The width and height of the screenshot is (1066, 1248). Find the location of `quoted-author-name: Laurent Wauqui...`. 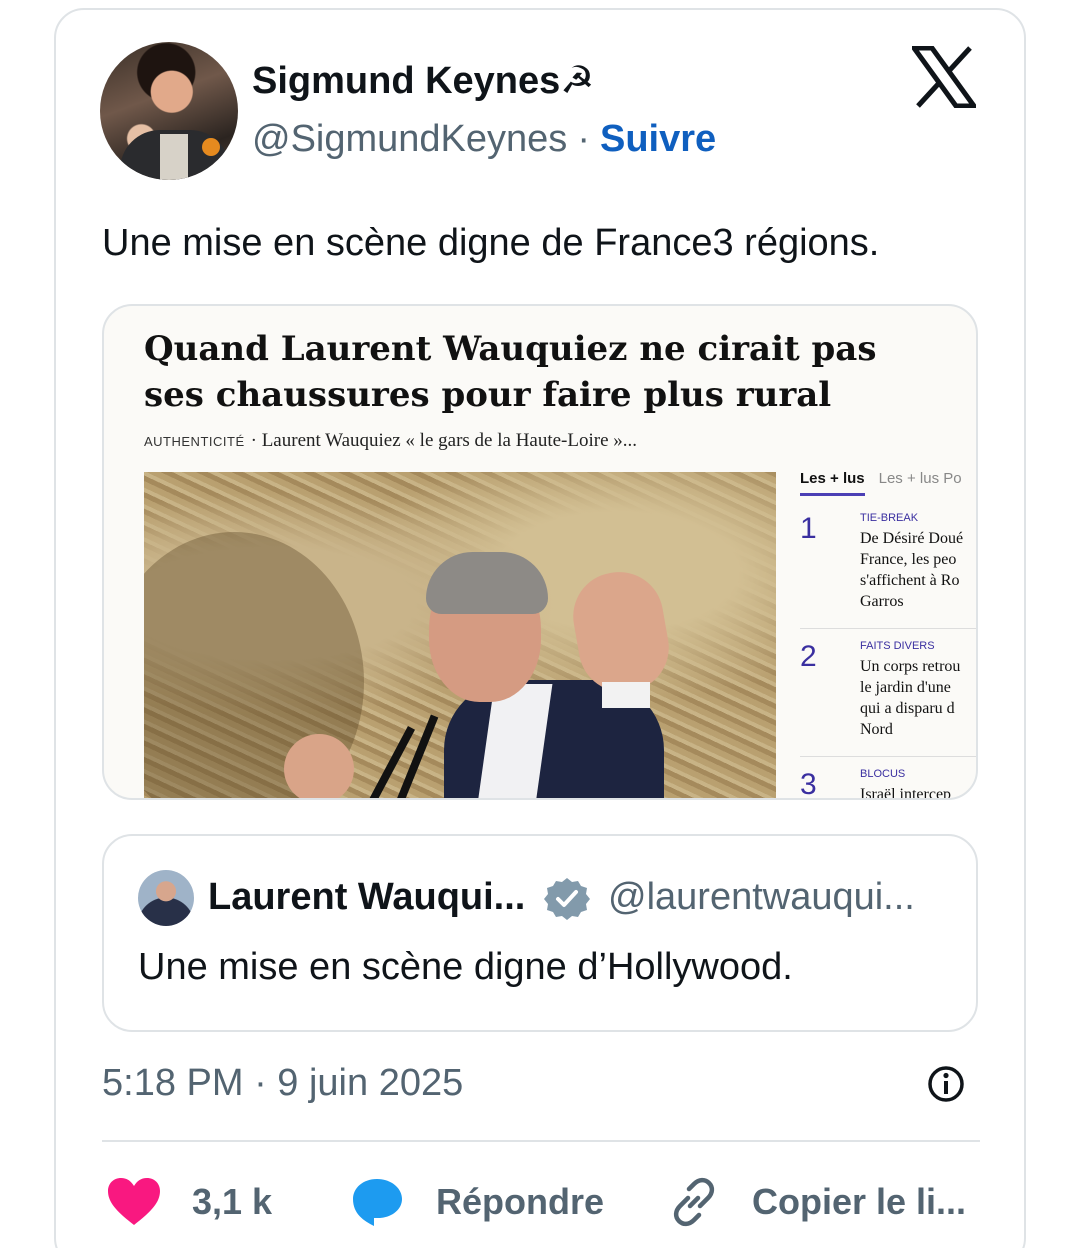

quoted-author-name: Laurent Wauqui... is located at coordinates (367, 897).